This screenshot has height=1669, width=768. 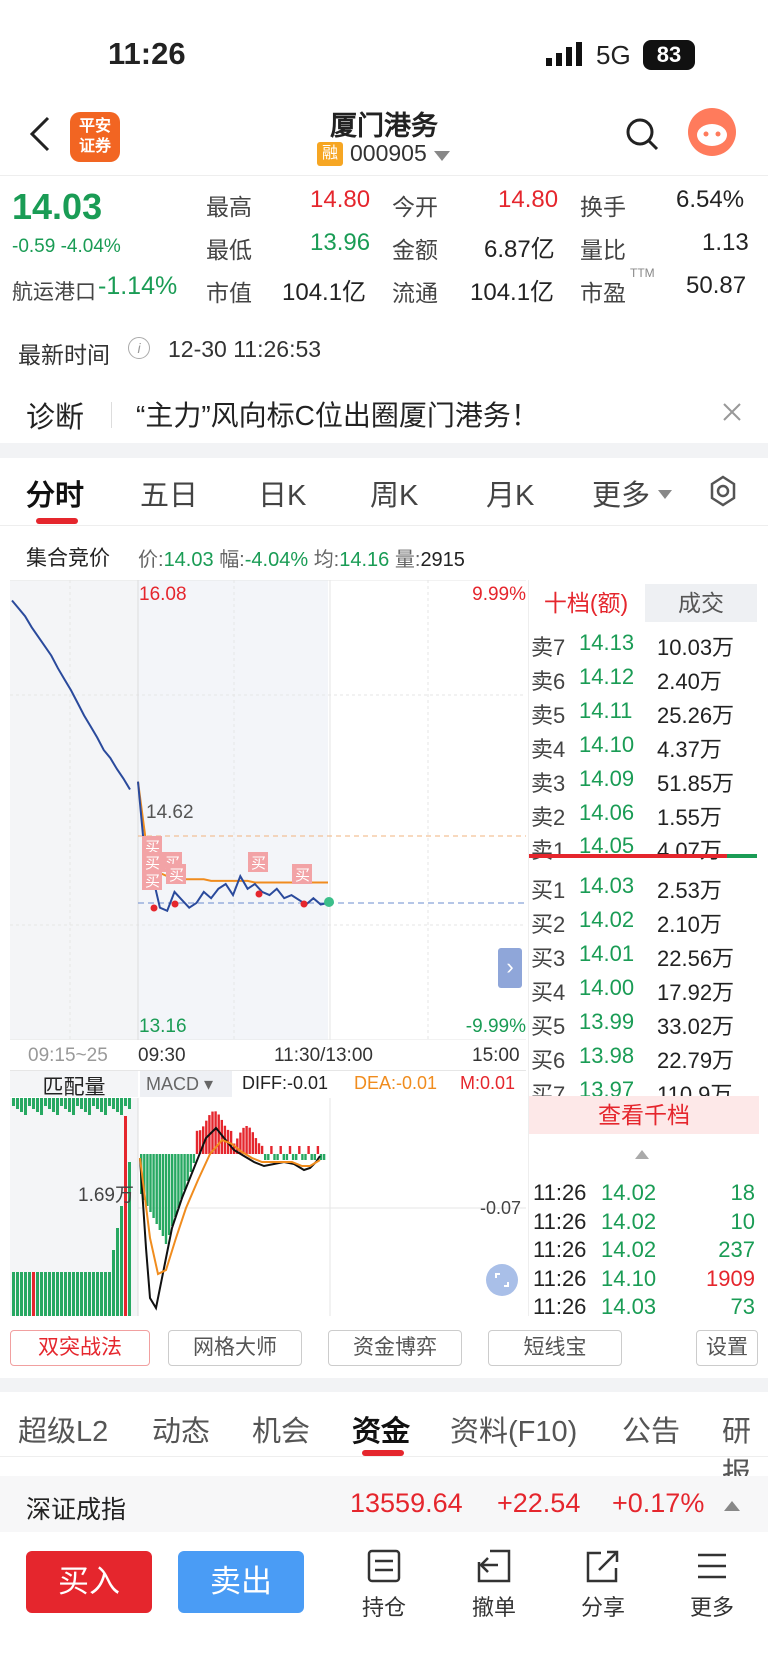 I want to click on auction-vol-label: 量:, so click(x=407, y=560).